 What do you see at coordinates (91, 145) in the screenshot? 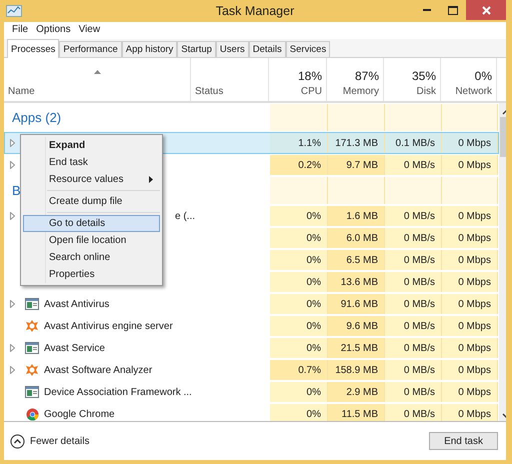
I see `menu-item: Expand` at bounding box center [91, 145].